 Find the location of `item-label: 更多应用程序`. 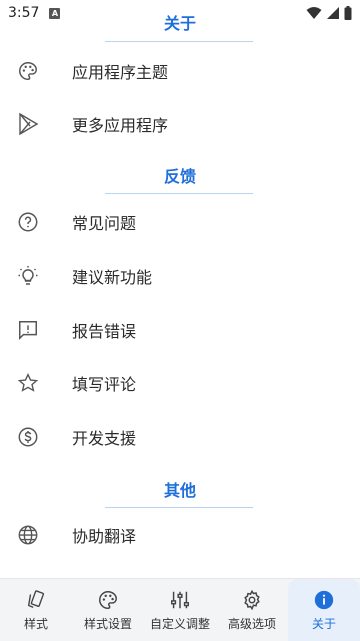

item-label: 更多应用程序 is located at coordinates (120, 125).